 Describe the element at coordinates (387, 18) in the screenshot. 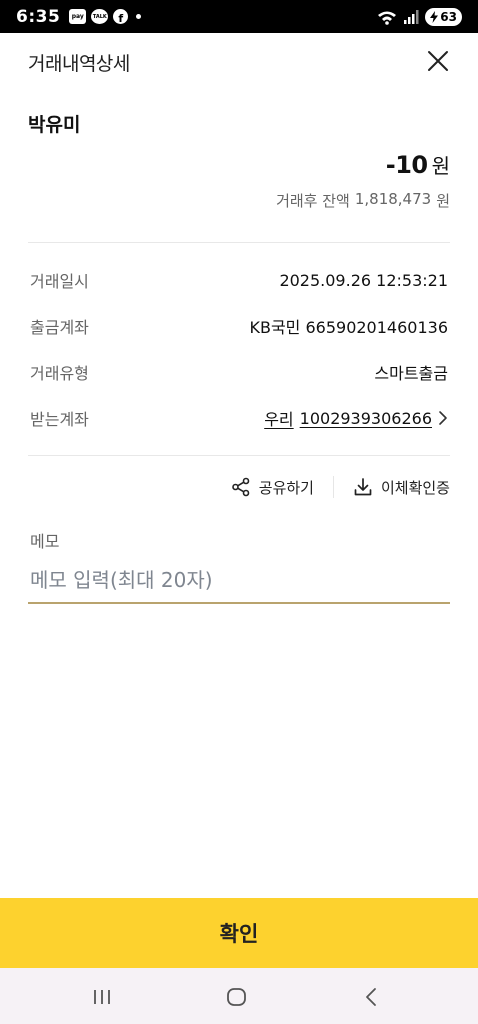

I see `wifi-icon` at that location.